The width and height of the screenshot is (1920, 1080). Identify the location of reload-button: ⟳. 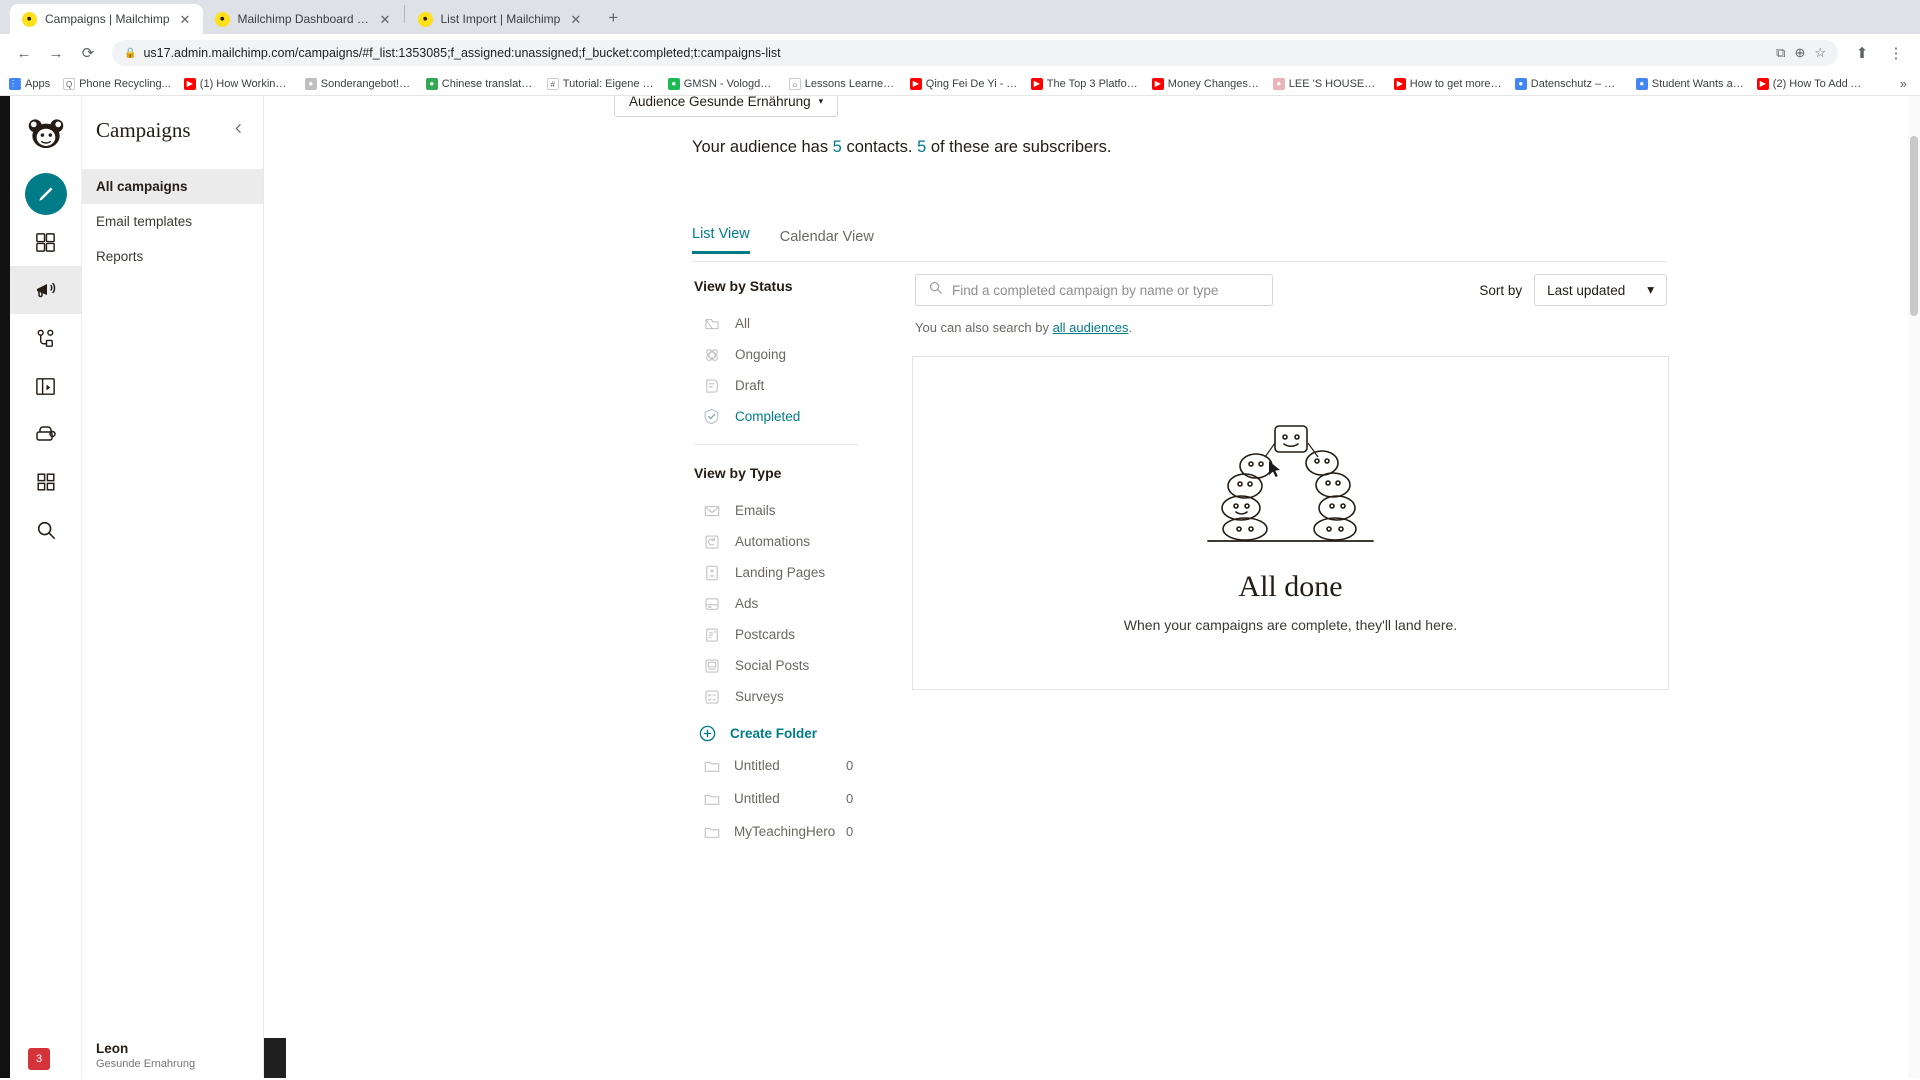
(88, 53).